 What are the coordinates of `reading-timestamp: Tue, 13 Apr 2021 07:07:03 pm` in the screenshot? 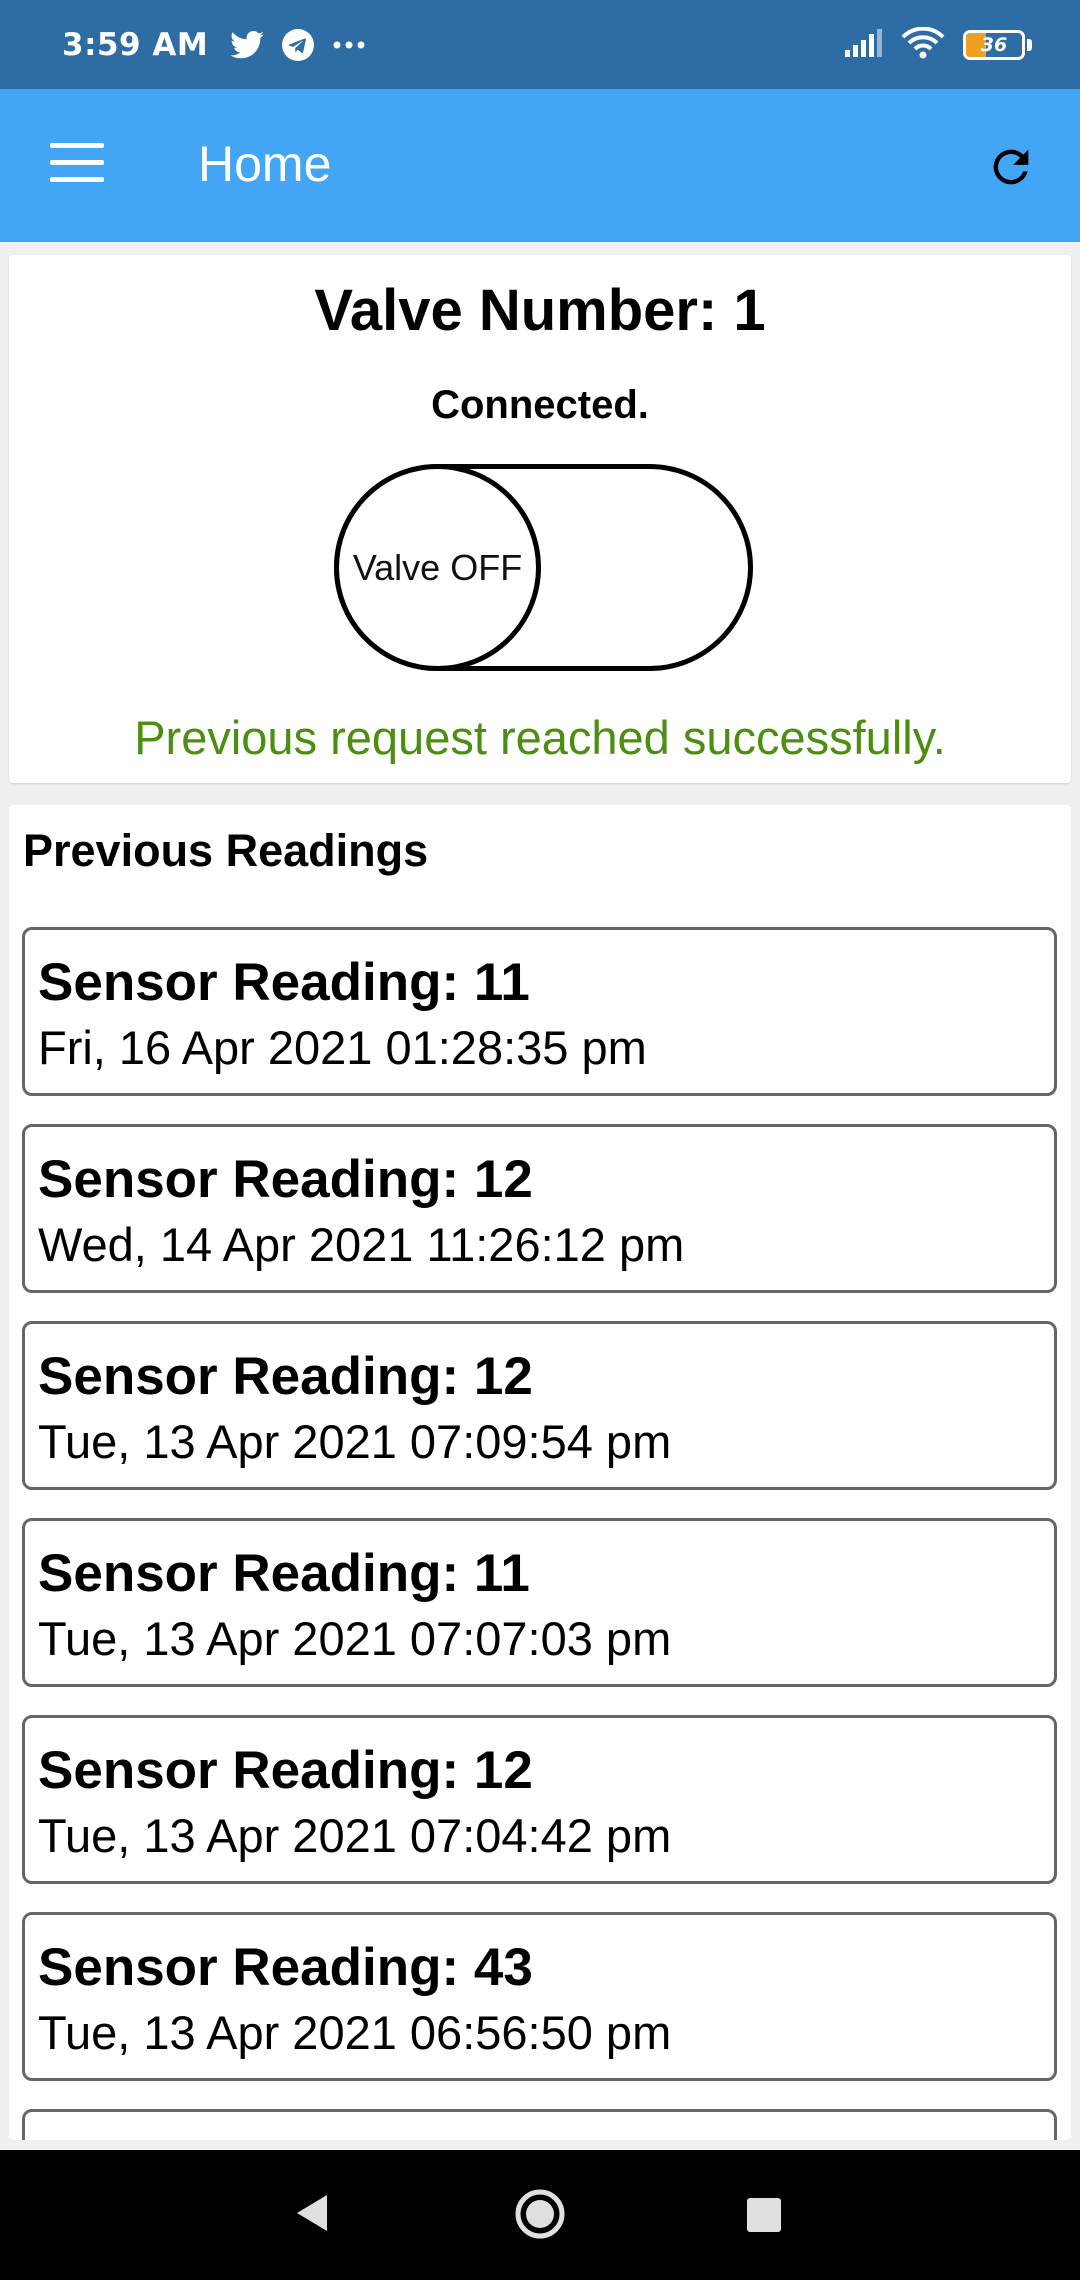 It's located at (355, 1638).